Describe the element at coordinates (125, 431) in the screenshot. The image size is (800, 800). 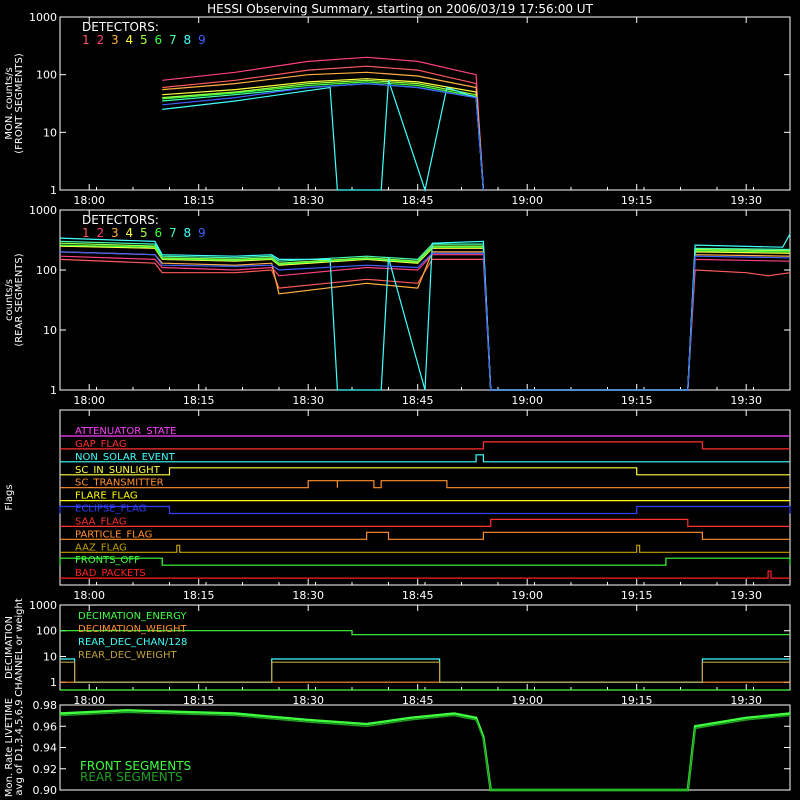
I see `flag-label: ATTENUATOR_STATE` at that location.